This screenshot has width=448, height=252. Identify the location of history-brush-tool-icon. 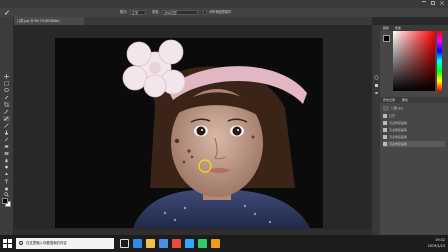
(6, 139).